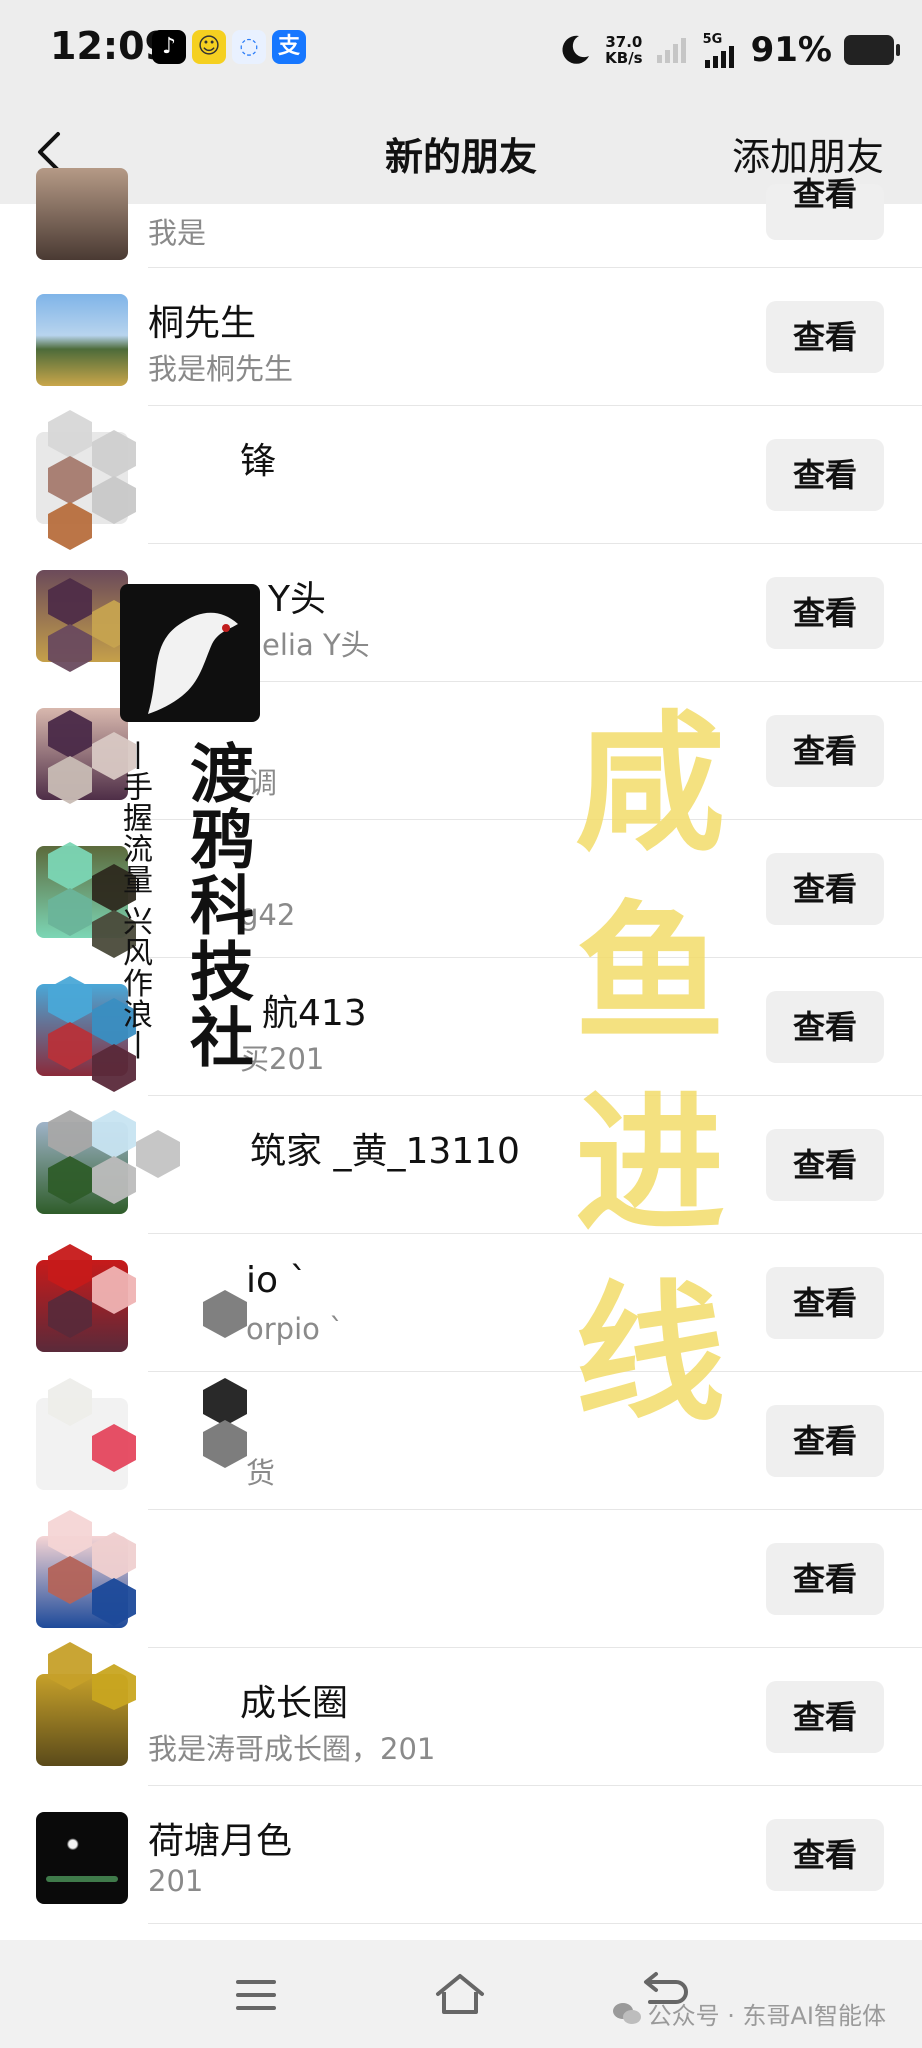  What do you see at coordinates (649, 1070) in the screenshot?
I see `yellow-watermark-text: 咸 鱼 进 线` at bounding box center [649, 1070].